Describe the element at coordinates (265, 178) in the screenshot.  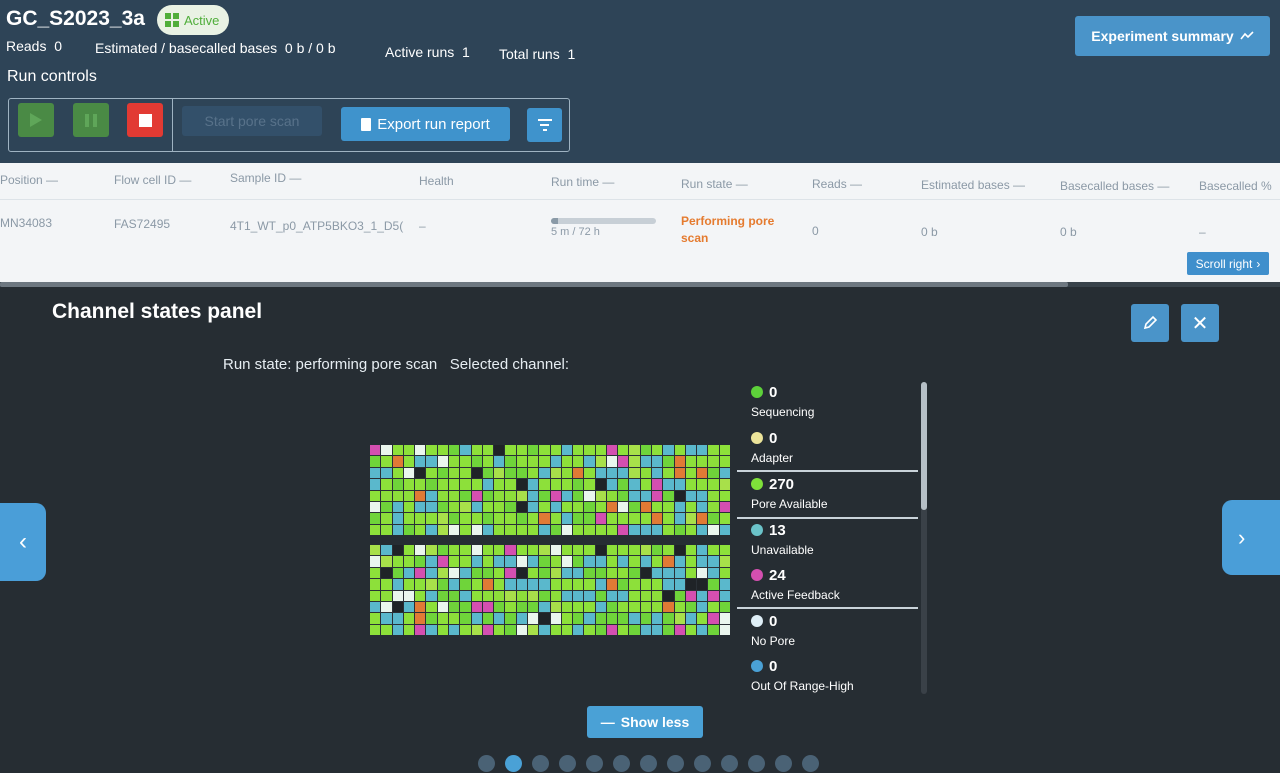
I see `column-header-sample-id: Sample ID —` at that location.